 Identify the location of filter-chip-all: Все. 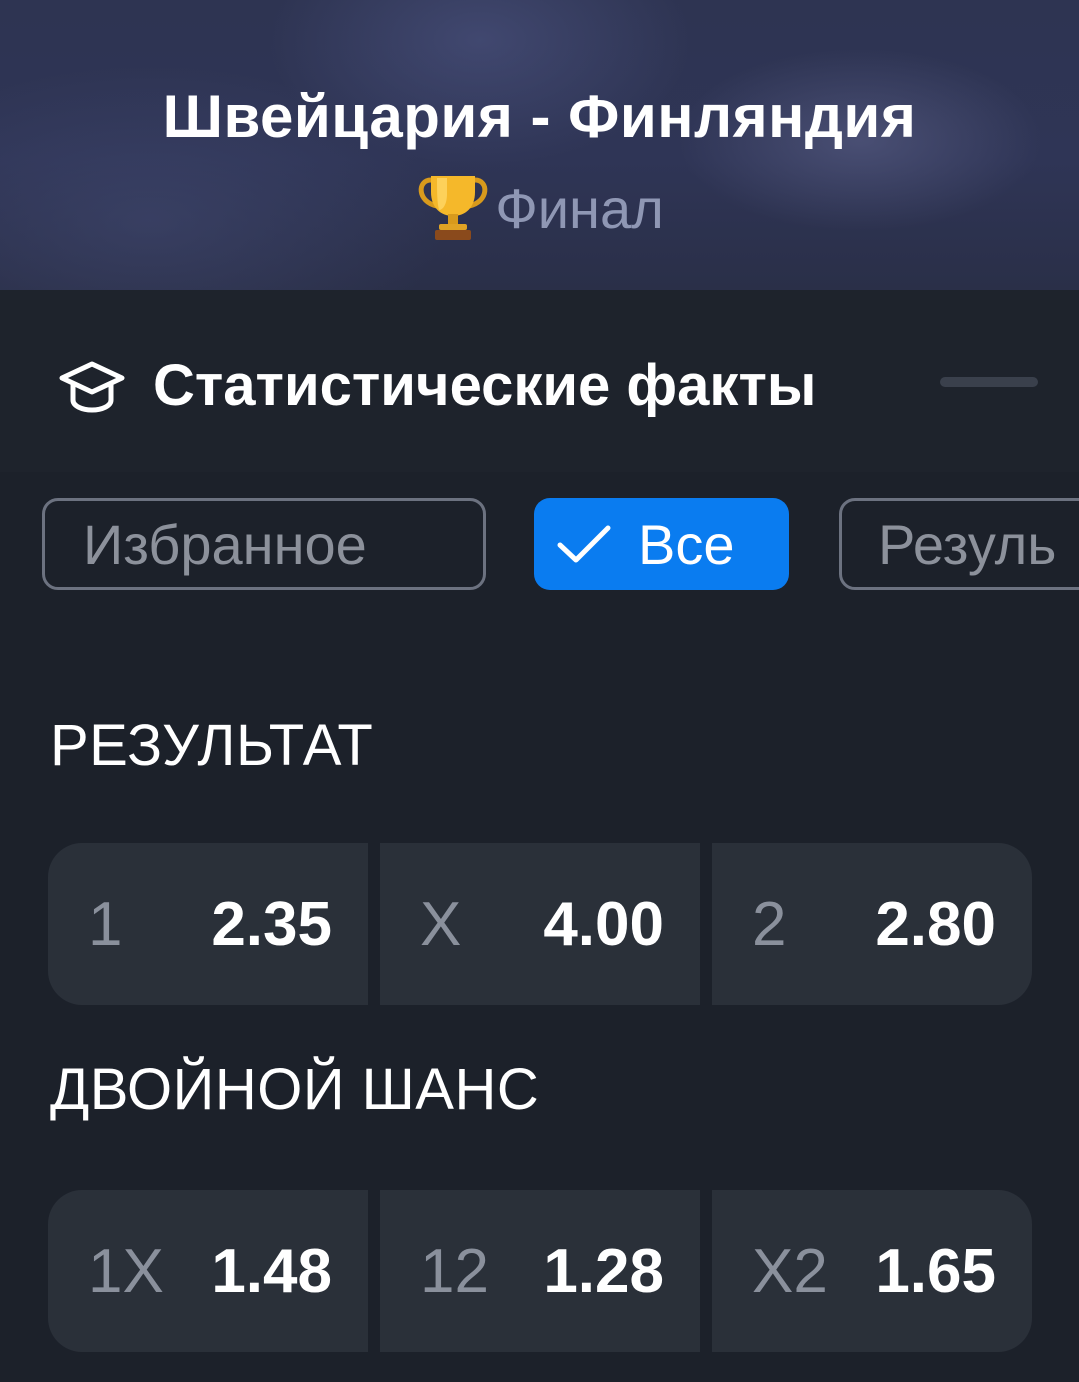
(661, 544).